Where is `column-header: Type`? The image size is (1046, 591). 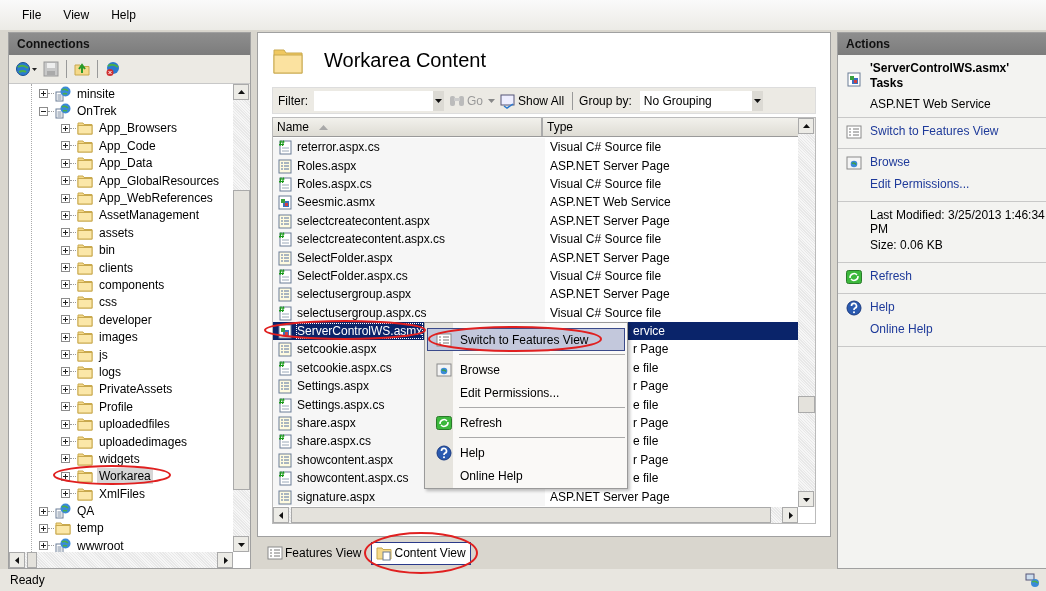
column-header: Type is located at coordinates (558, 127).